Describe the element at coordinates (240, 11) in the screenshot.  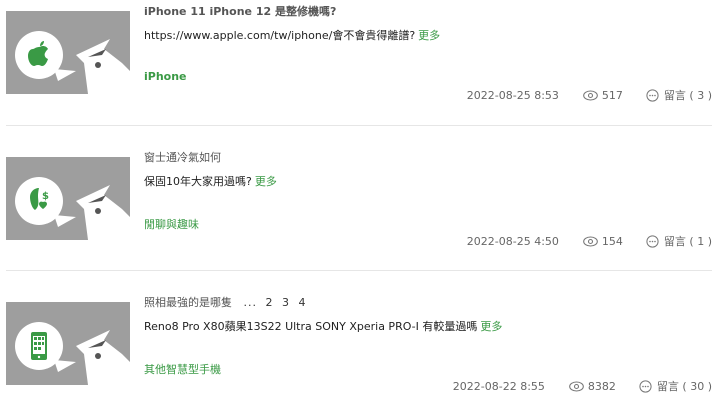
I see `post-title: iPhone 11 iPhone 12 是整修機嗎?` at that location.